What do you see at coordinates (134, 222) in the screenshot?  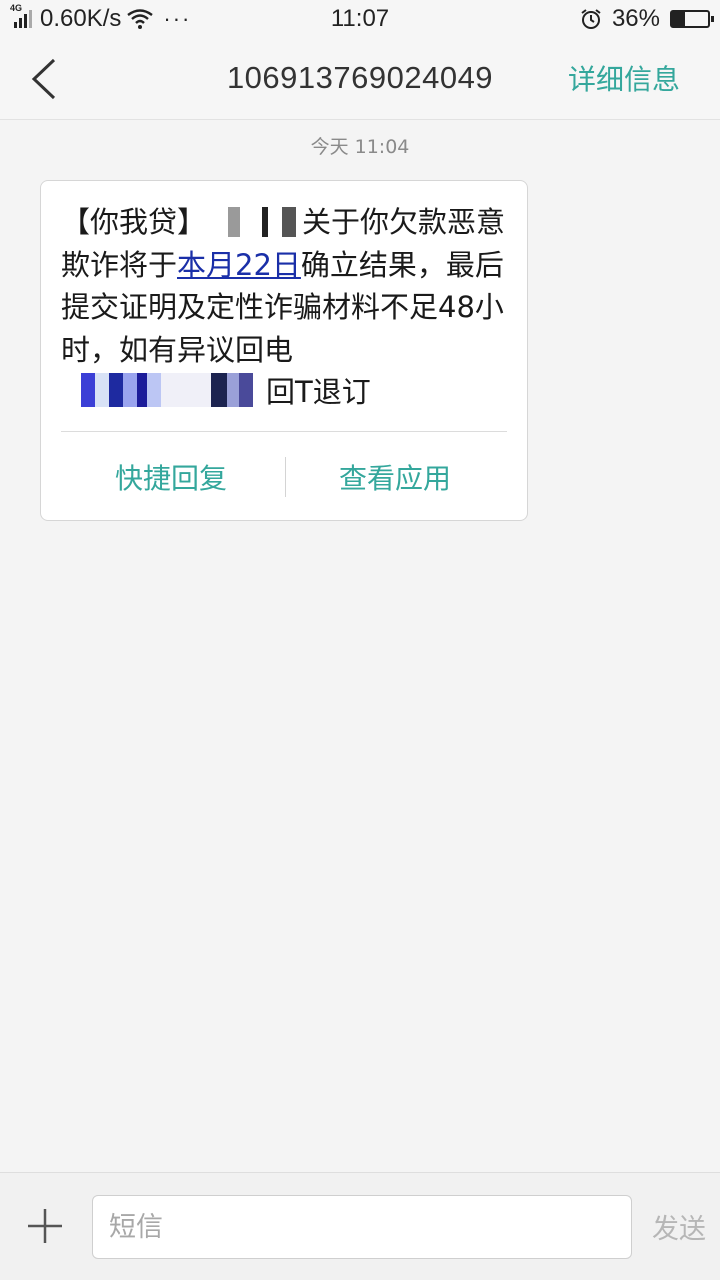 I see `message-part-sender: 【你我贷】` at bounding box center [134, 222].